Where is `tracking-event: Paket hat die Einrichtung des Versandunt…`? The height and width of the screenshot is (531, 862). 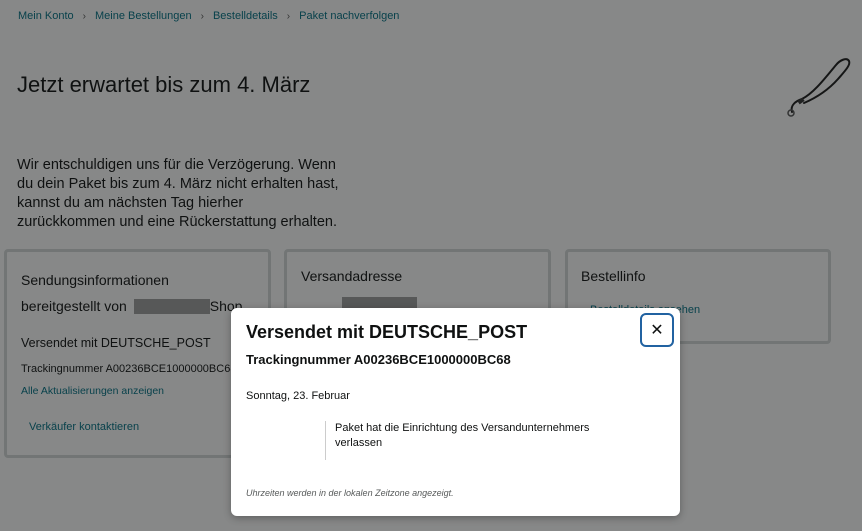 tracking-event: Paket hat die Einrichtung des Versandunt… is located at coordinates (480, 440).